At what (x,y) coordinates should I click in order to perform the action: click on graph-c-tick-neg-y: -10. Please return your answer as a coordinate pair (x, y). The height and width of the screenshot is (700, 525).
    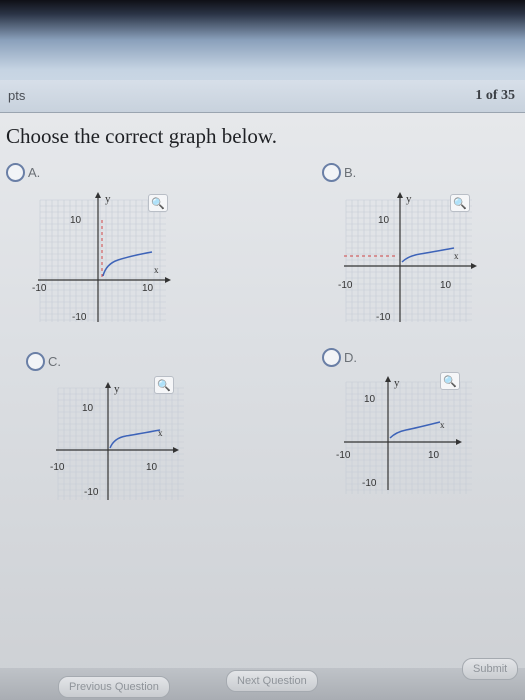
    Looking at the image, I should click on (91, 492).